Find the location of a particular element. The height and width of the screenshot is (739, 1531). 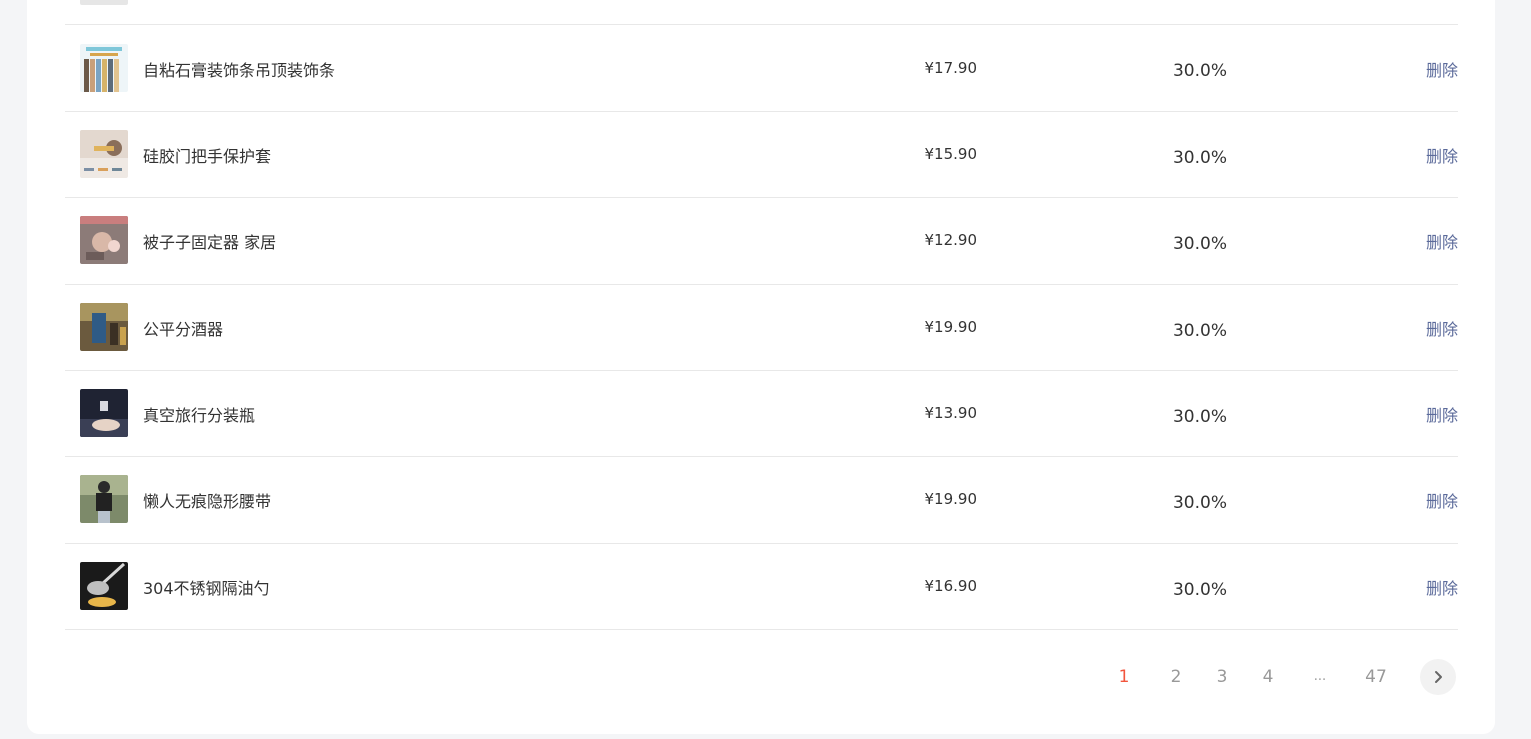

page-button-47: 47 is located at coordinates (1376, 677).